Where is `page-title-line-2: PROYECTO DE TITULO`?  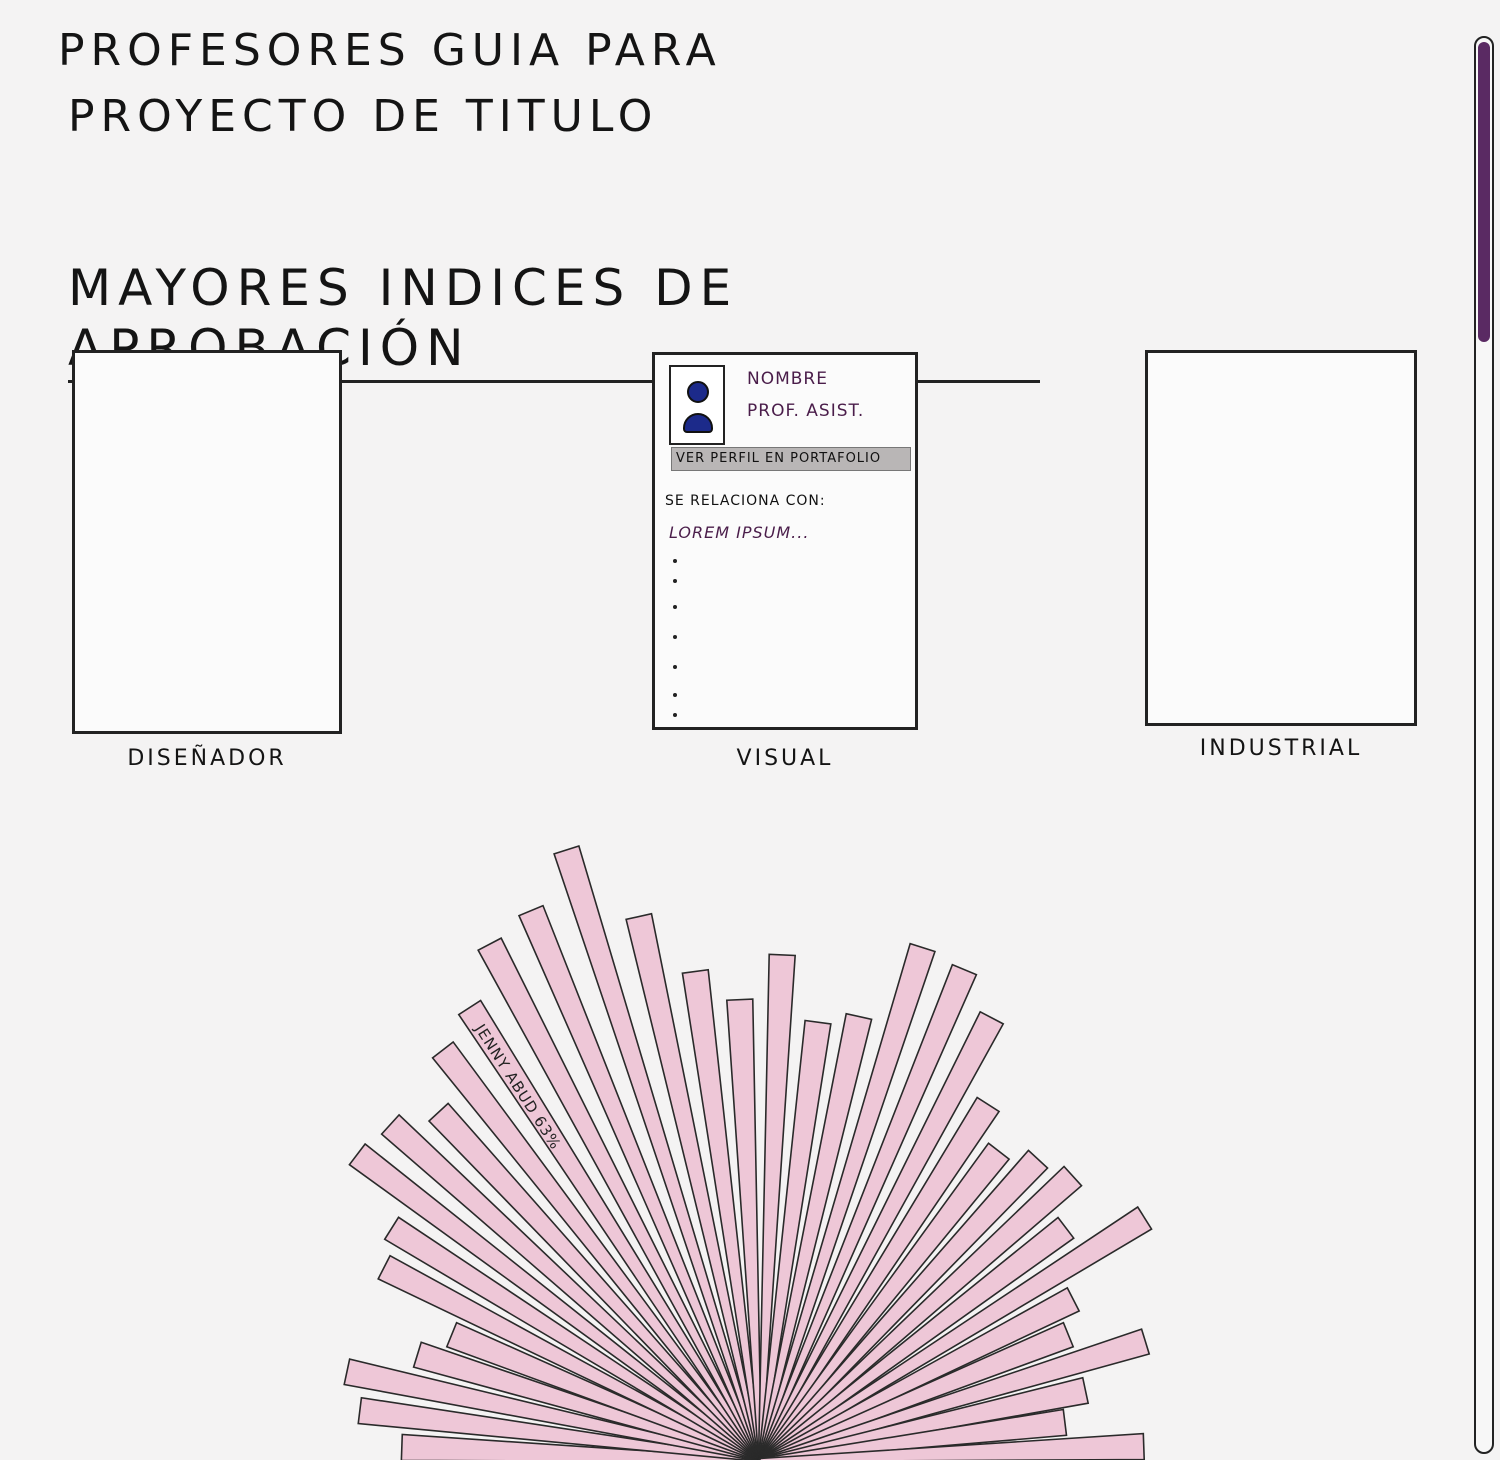
page-title-line-2: PROYECTO DE TITULO is located at coordinates (363, 116).